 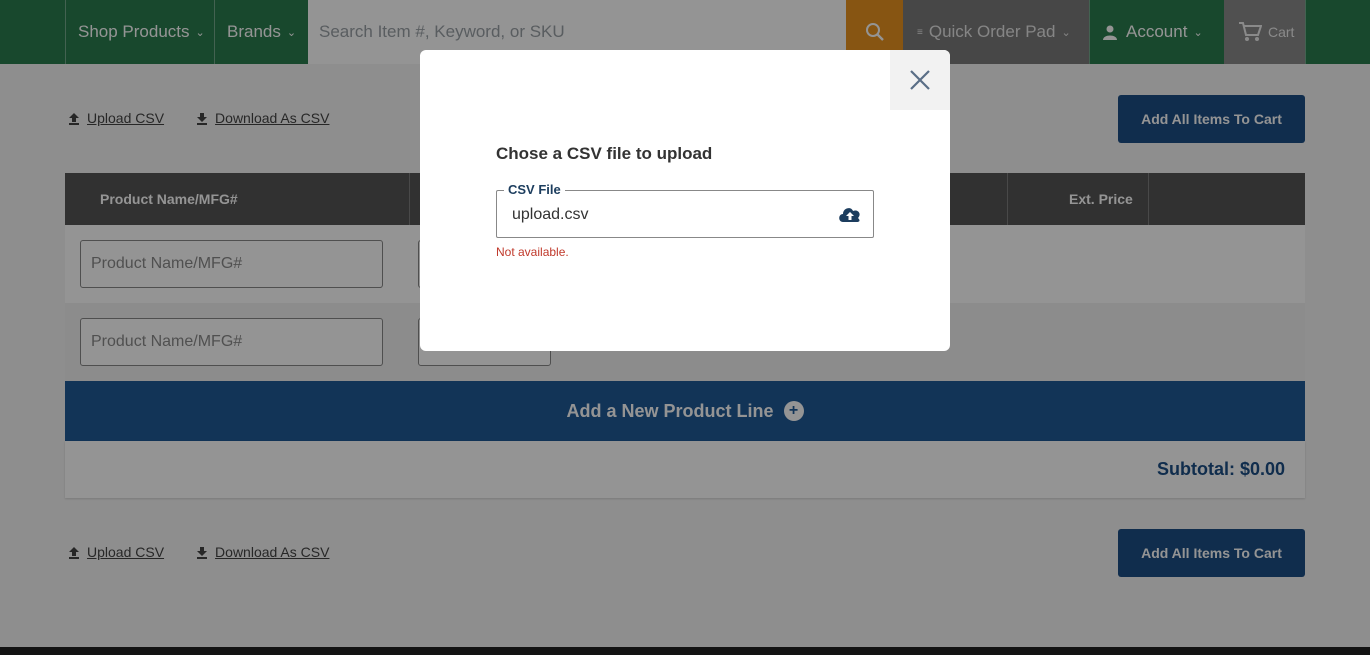 I want to click on csv-file-label: CSV File, so click(x=534, y=189).